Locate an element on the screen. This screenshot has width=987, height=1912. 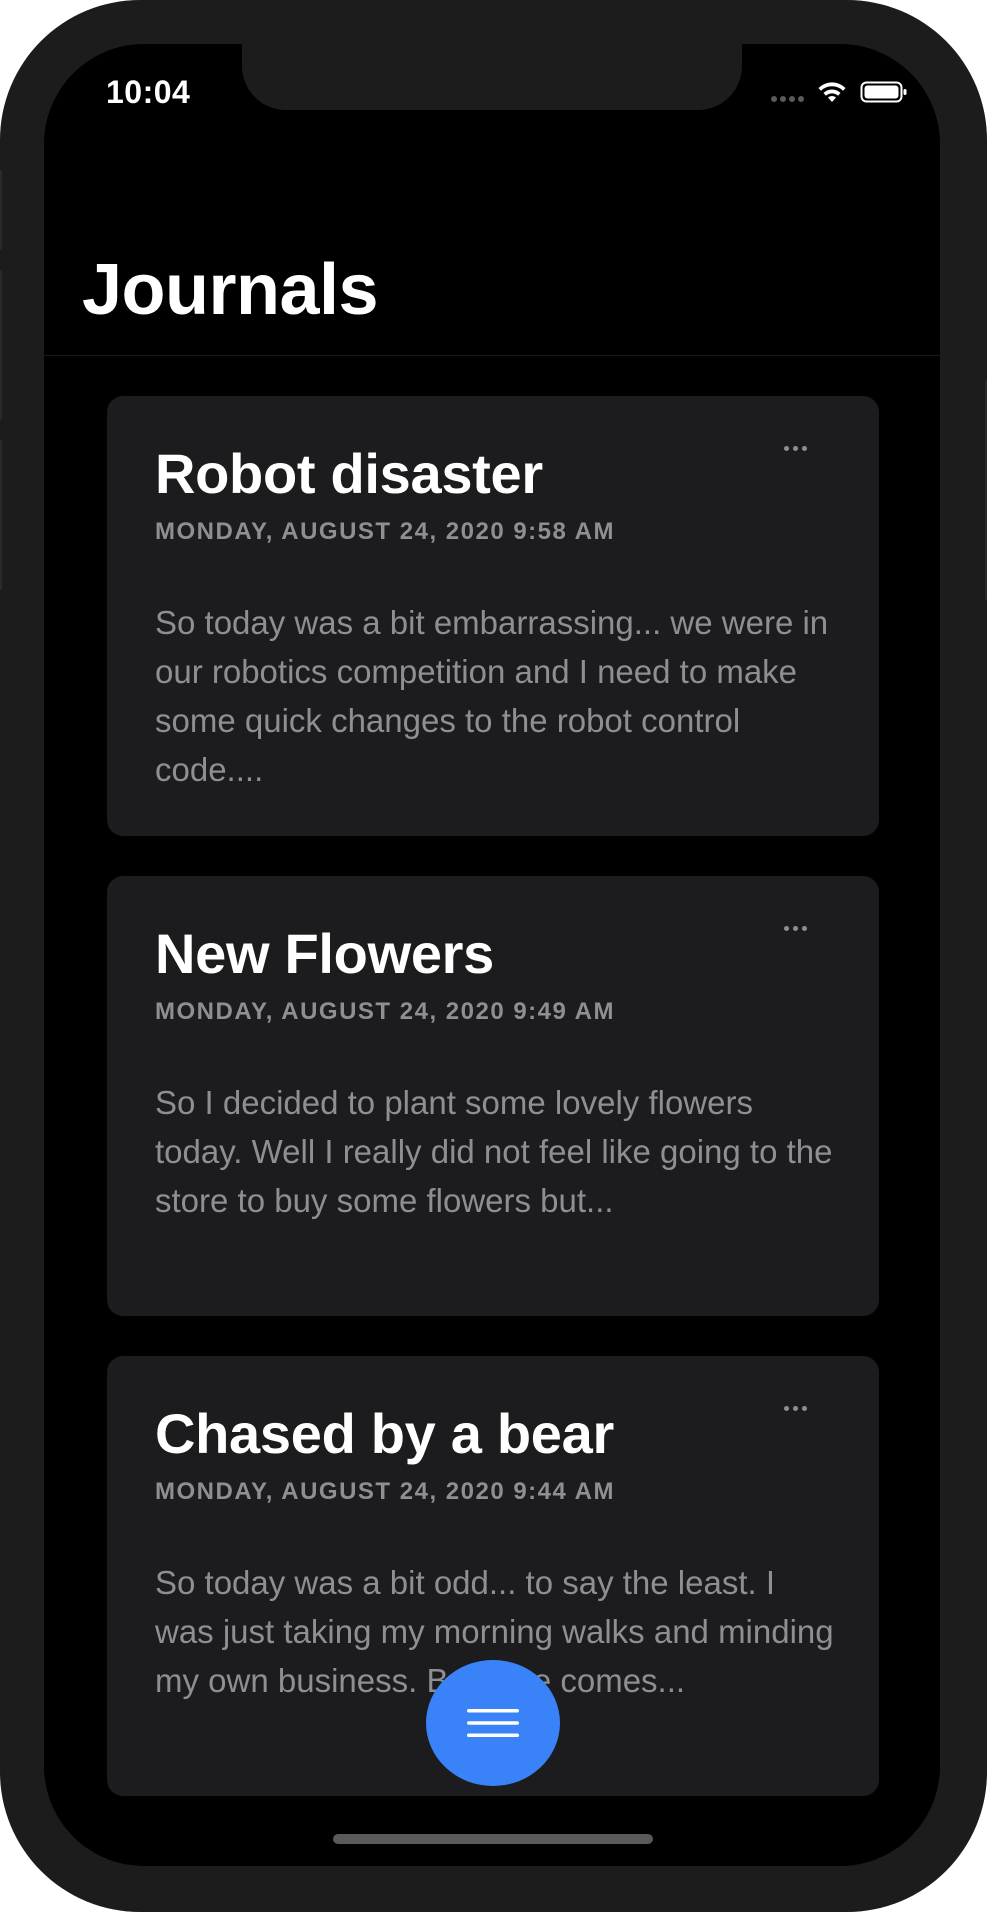
page-title: Journals is located at coordinates (230, 290).